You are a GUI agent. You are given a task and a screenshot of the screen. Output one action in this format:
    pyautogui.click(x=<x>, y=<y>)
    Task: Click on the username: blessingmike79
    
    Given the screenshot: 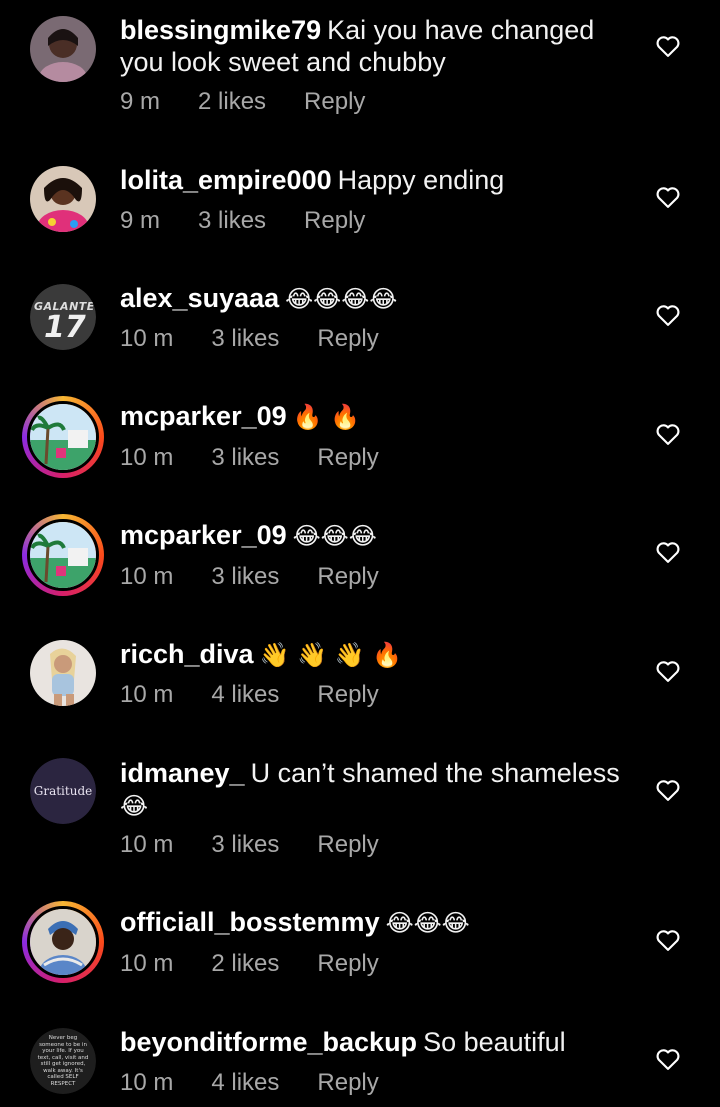 What is the action you would take?
    pyautogui.click(x=220, y=30)
    